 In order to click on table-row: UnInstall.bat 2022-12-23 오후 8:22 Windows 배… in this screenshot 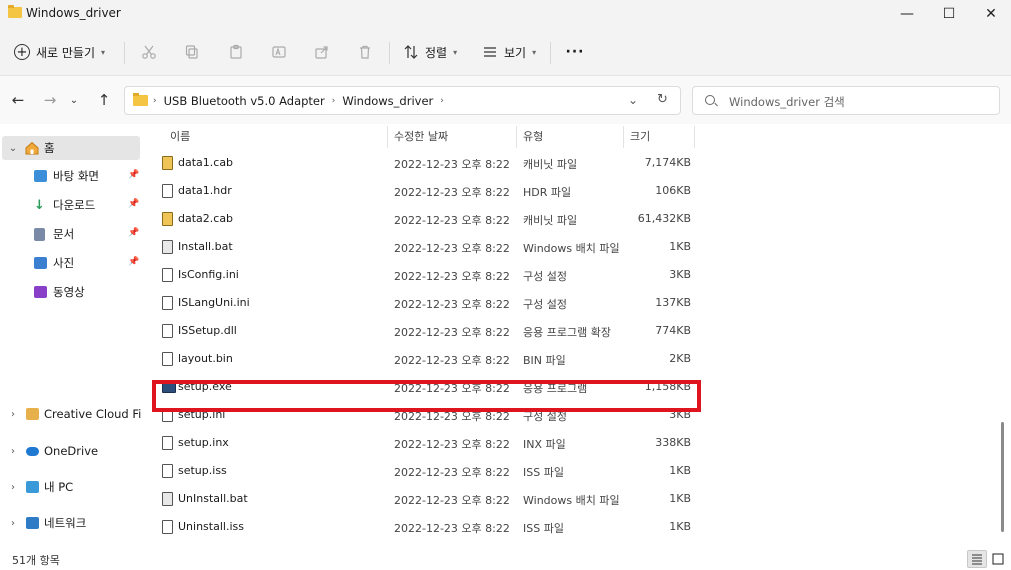, I will do `click(424, 499)`.